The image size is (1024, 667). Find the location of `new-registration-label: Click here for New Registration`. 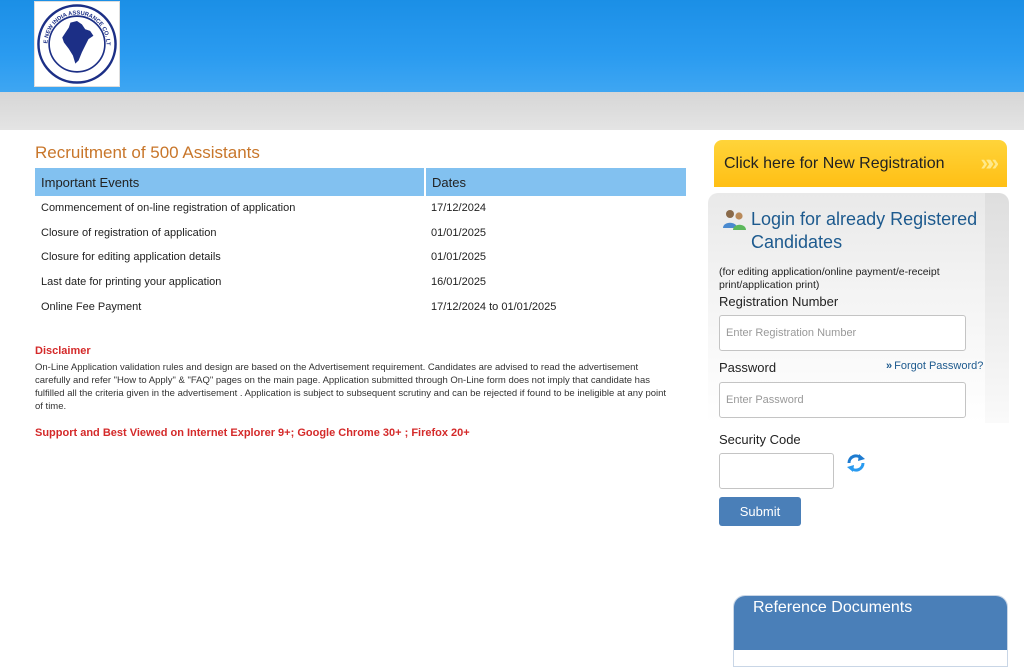

new-registration-label: Click here for New Registration is located at coordinates (834, 163).